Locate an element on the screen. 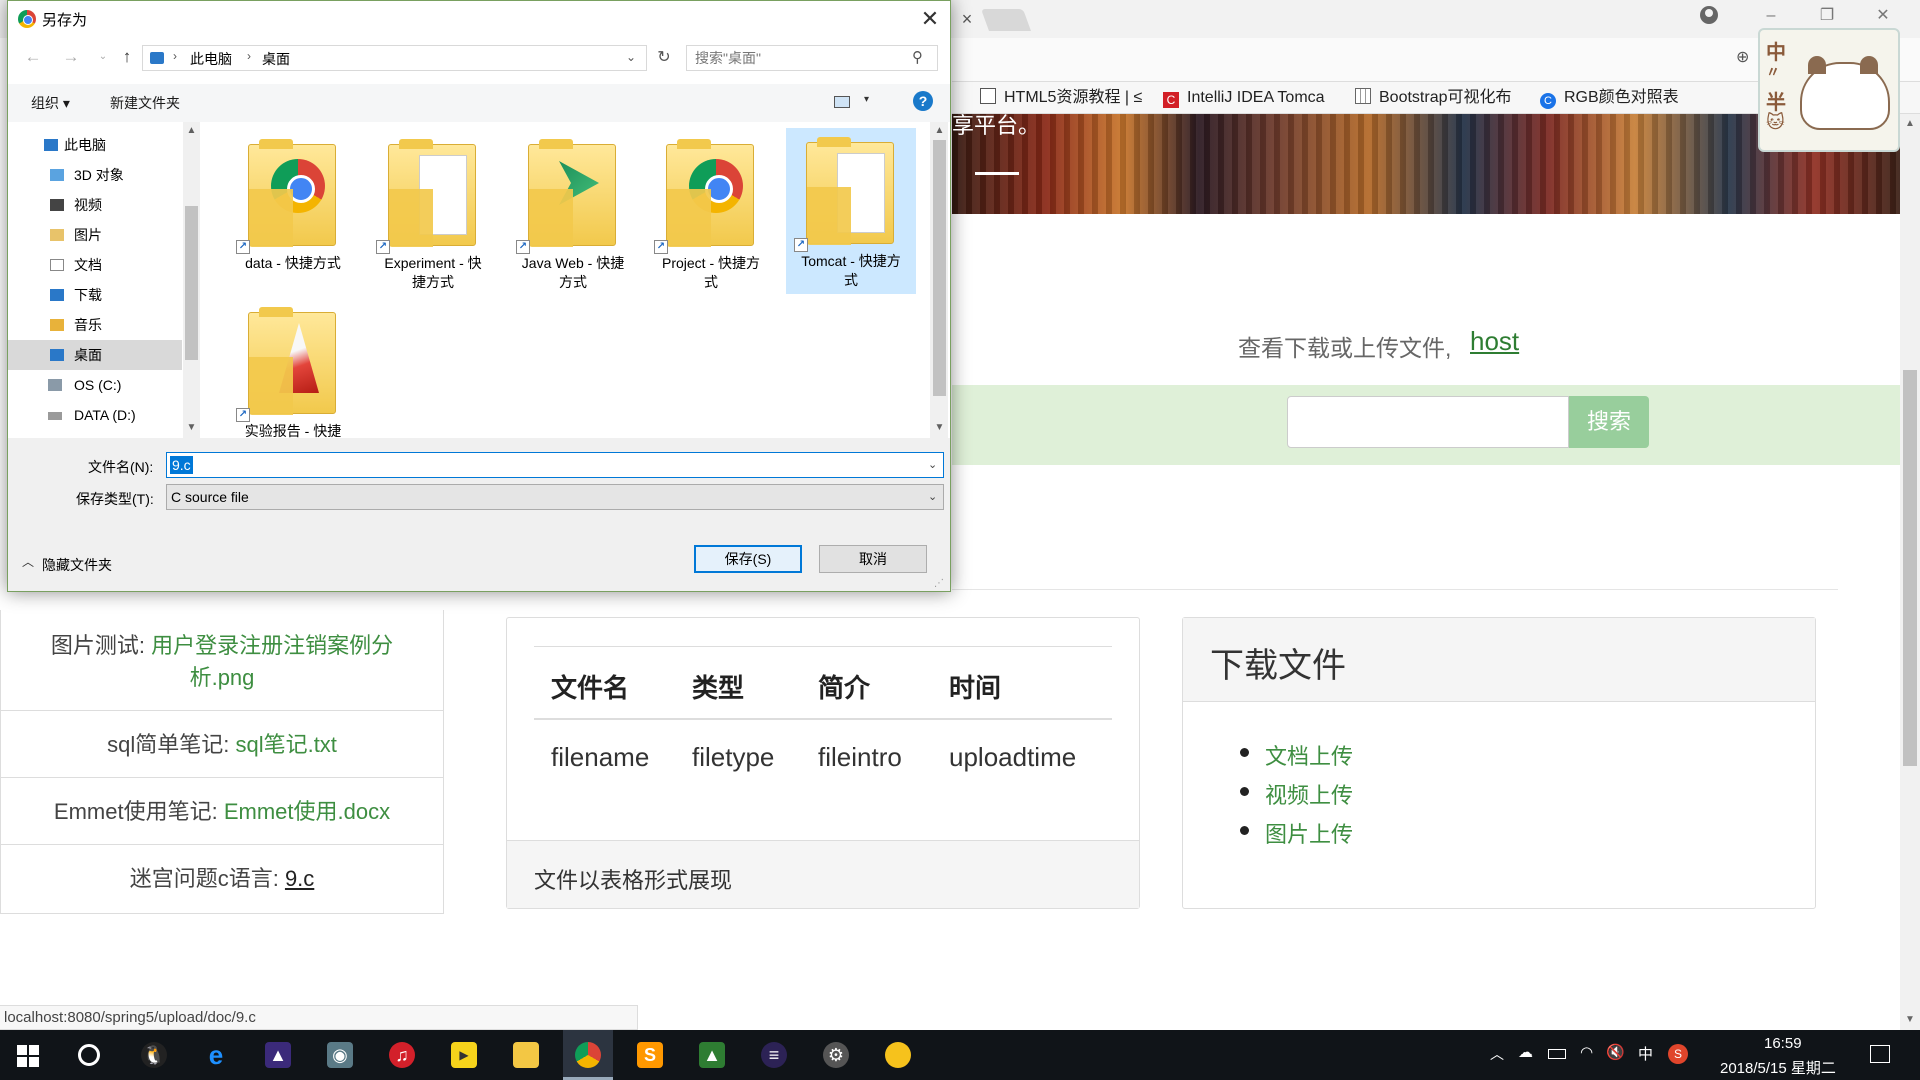 The image size is (1920, 1080). breadcrumb-this-pc: 此电脑 is located at coordinates (211, 59).